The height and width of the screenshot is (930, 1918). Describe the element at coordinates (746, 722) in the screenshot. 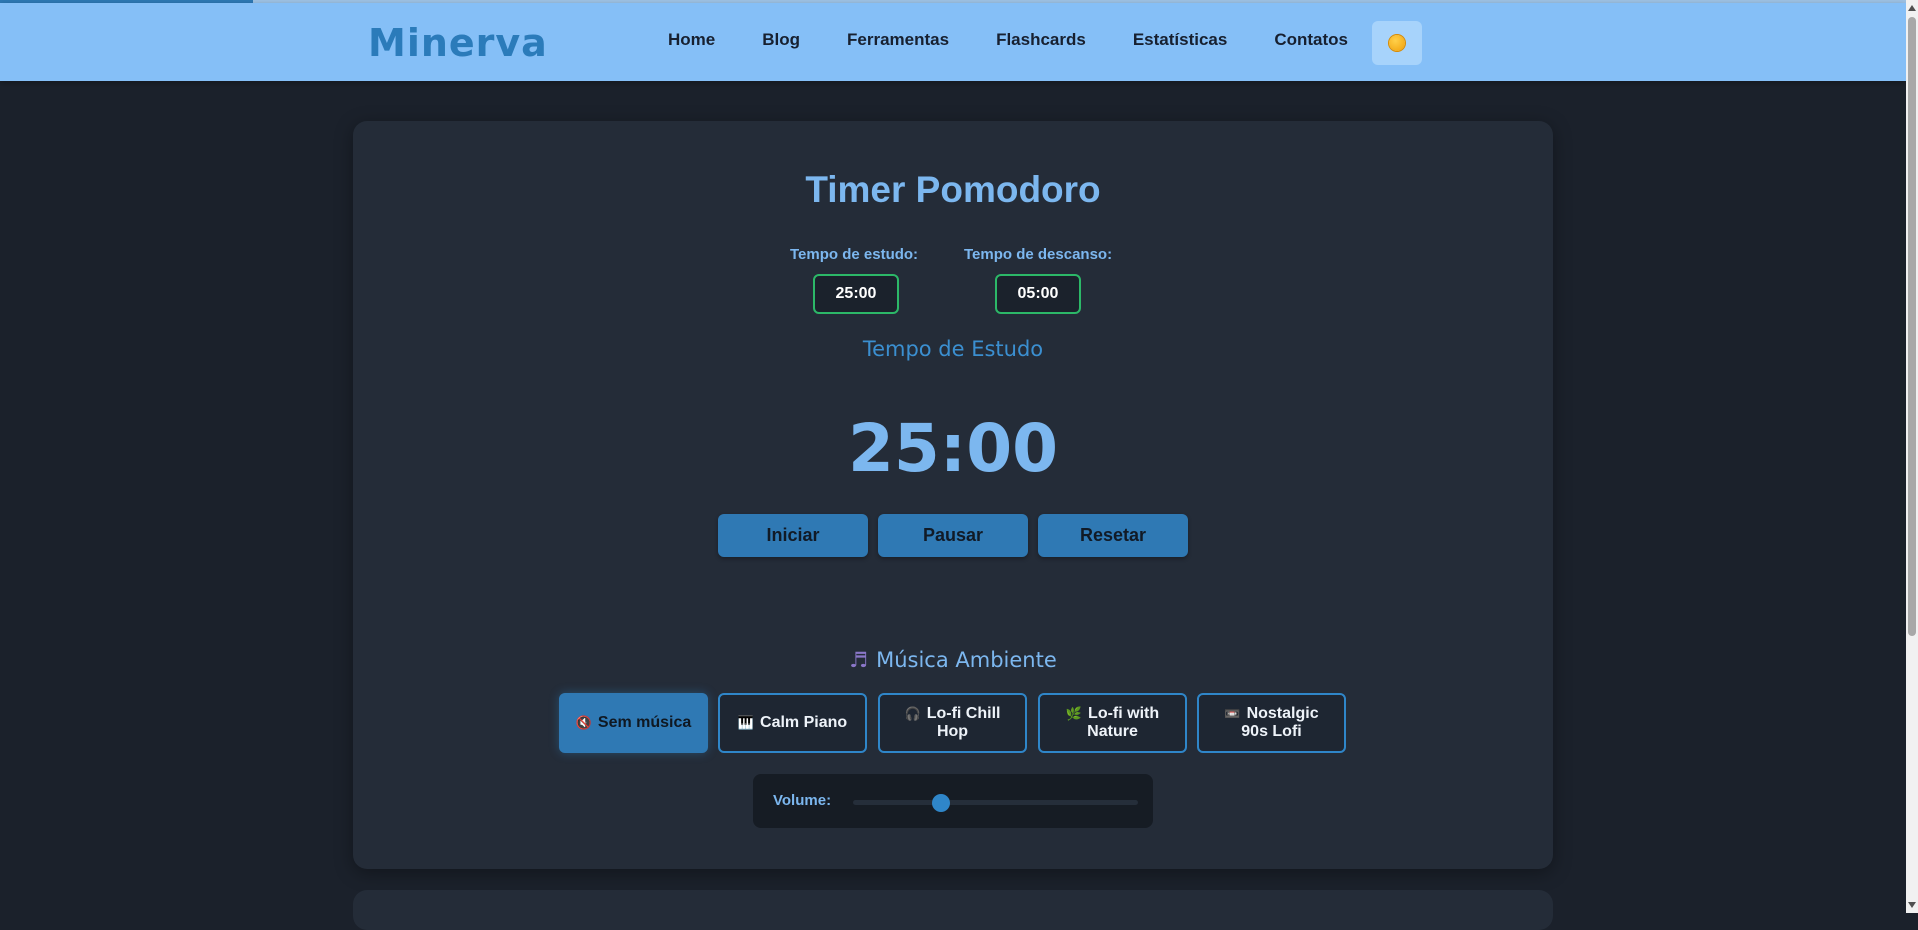

I see `piano-icon: 🎹` at that location.